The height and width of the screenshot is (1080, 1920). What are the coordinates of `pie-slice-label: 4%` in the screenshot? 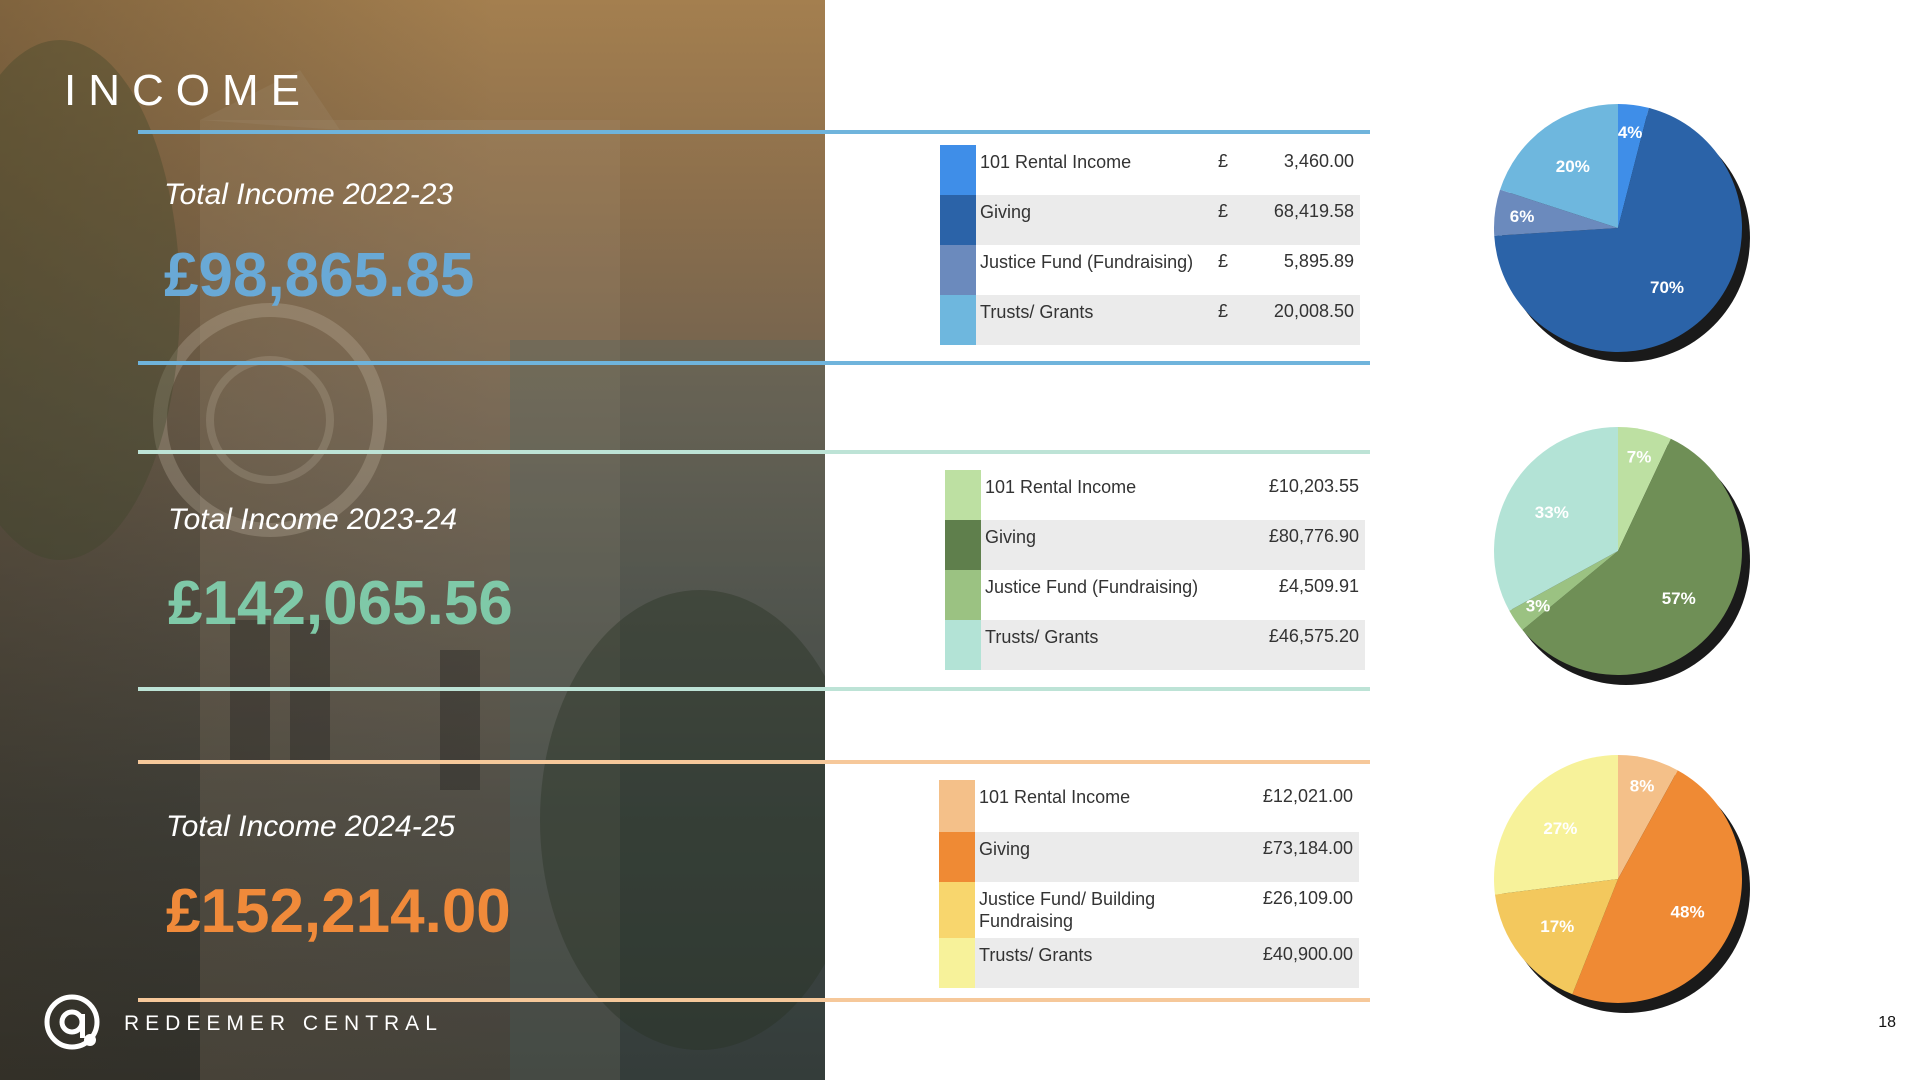 It's located at (1630, 132).